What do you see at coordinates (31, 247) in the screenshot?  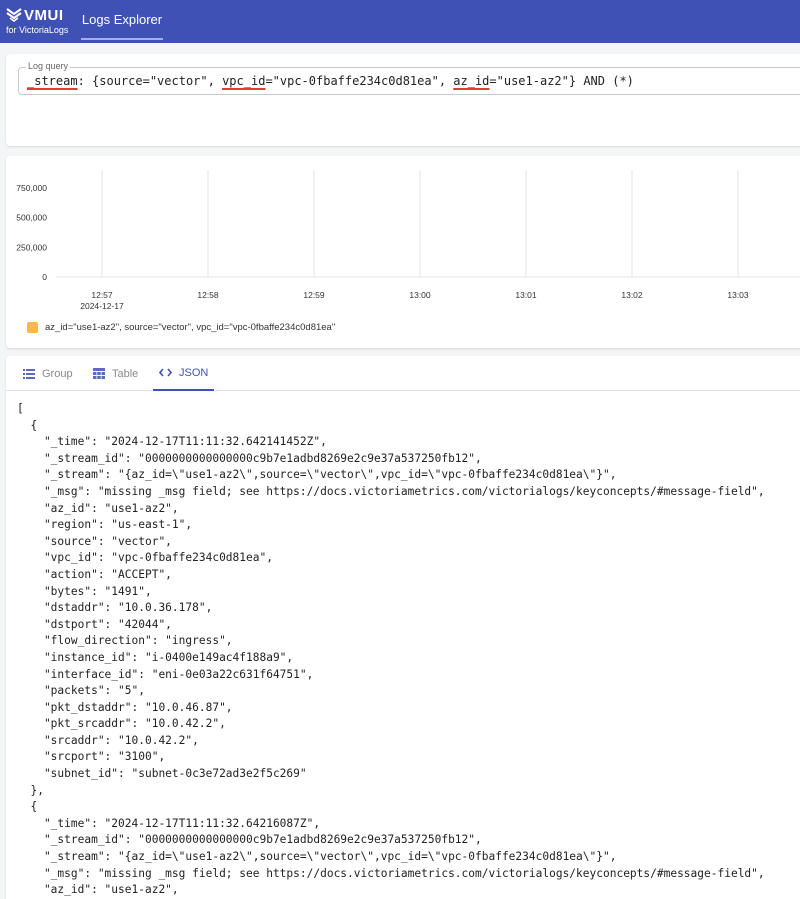 I see `y-tick-label: 250,000` at bounding box center [31, 247].